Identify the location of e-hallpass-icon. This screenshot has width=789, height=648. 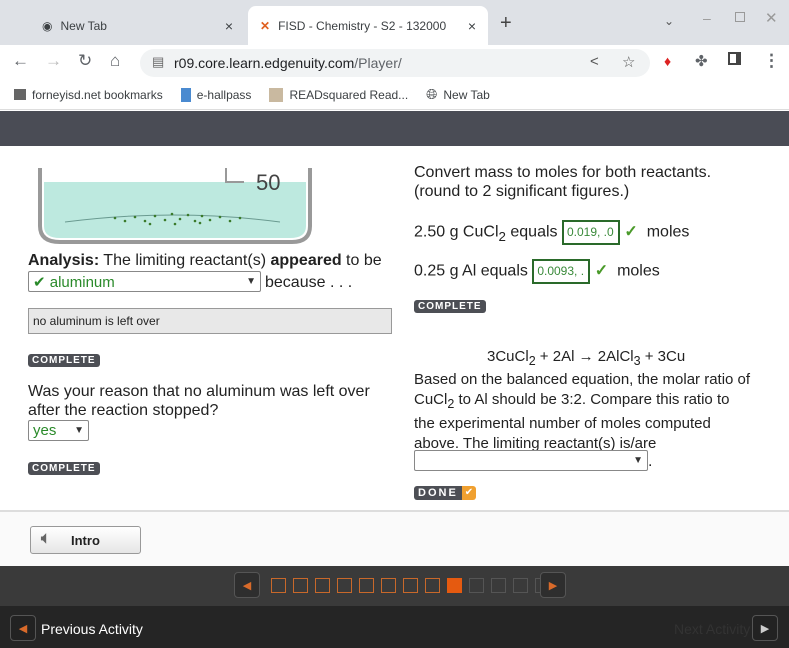
(185, 94).